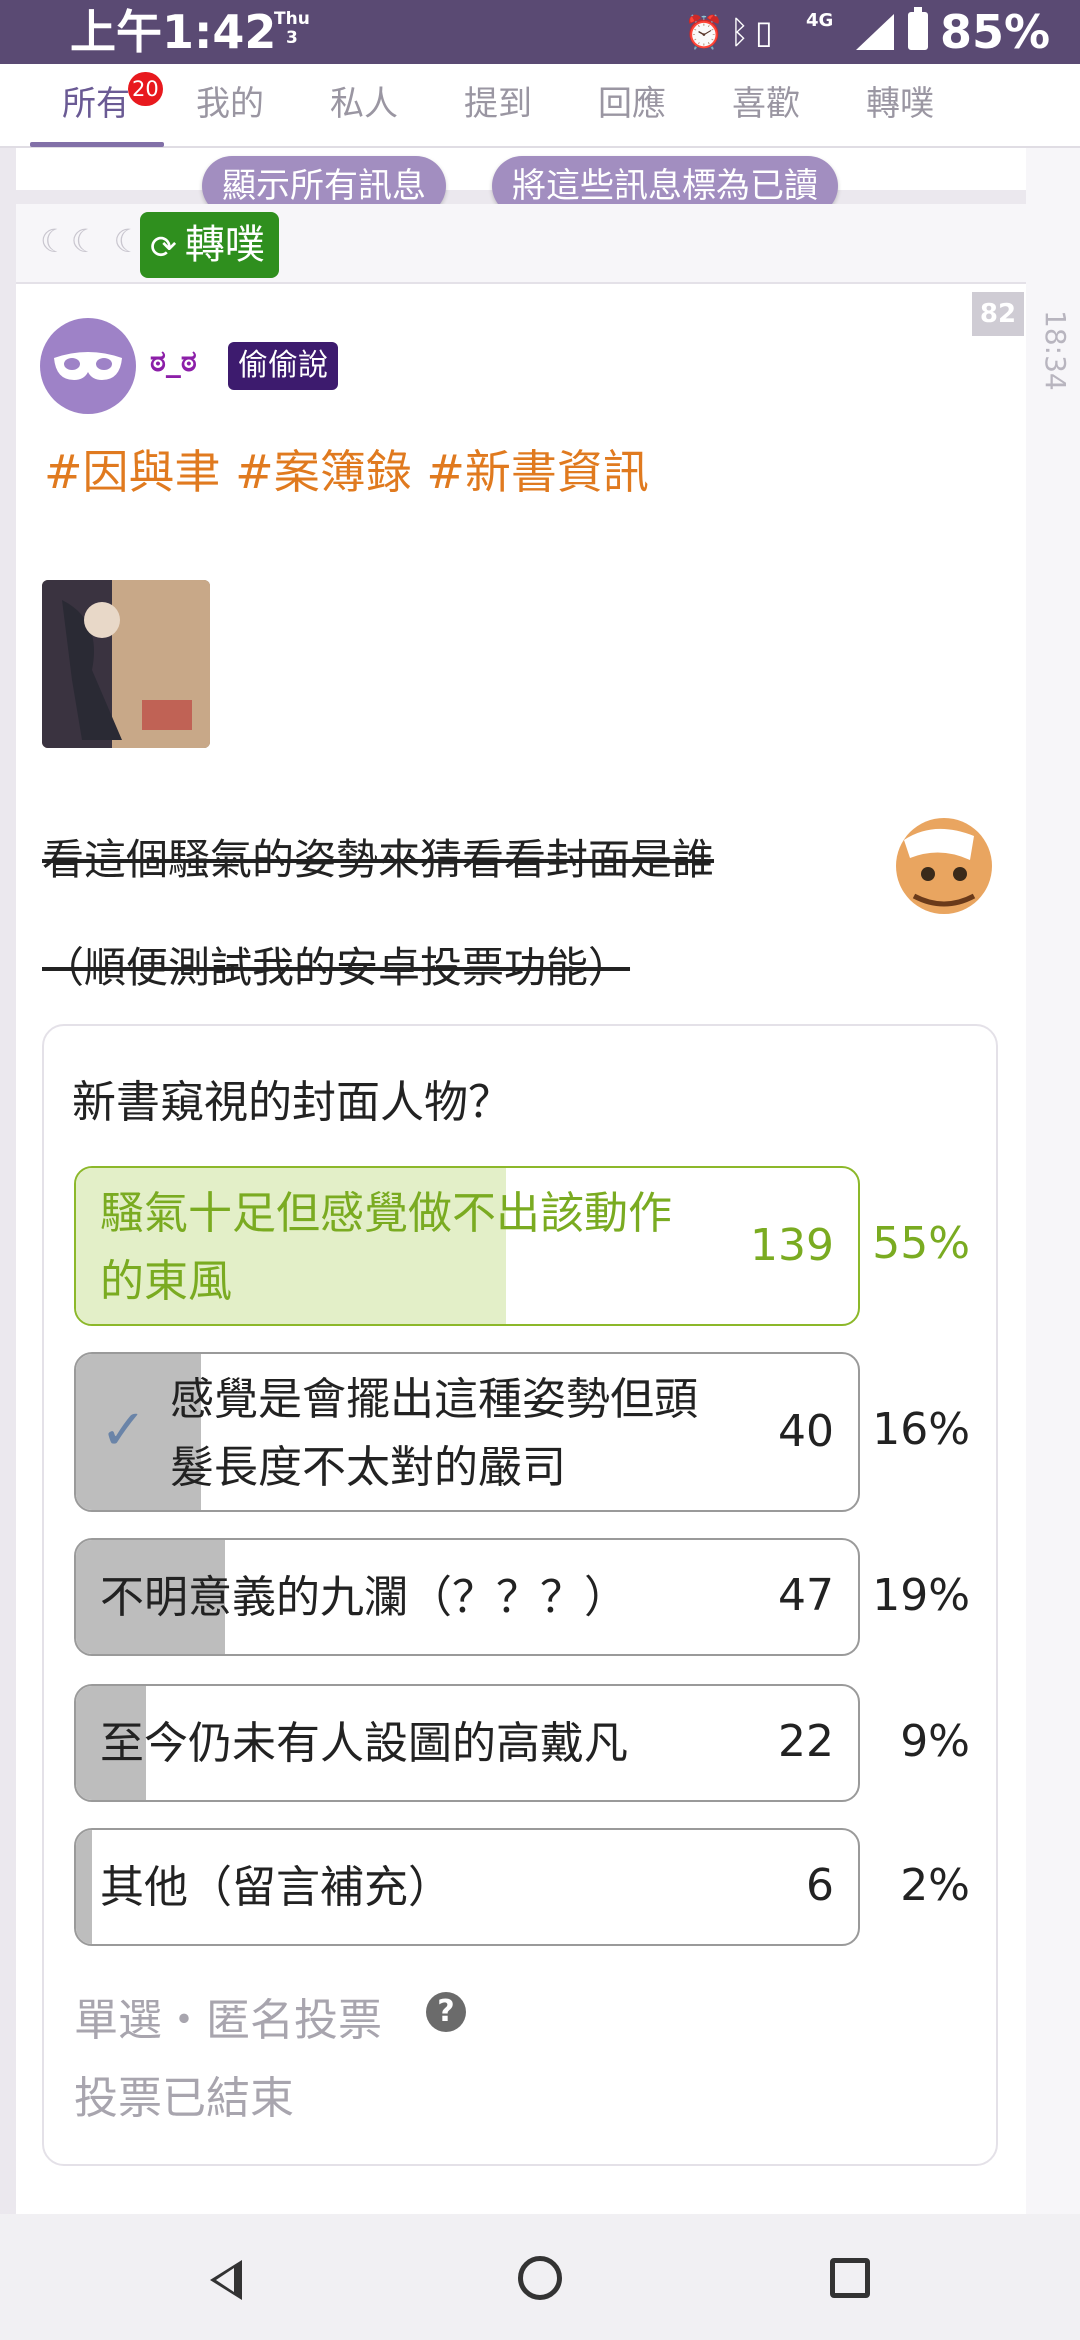 The image size is (1080, 2340). I want to click on emoticon, so click(936, 862).